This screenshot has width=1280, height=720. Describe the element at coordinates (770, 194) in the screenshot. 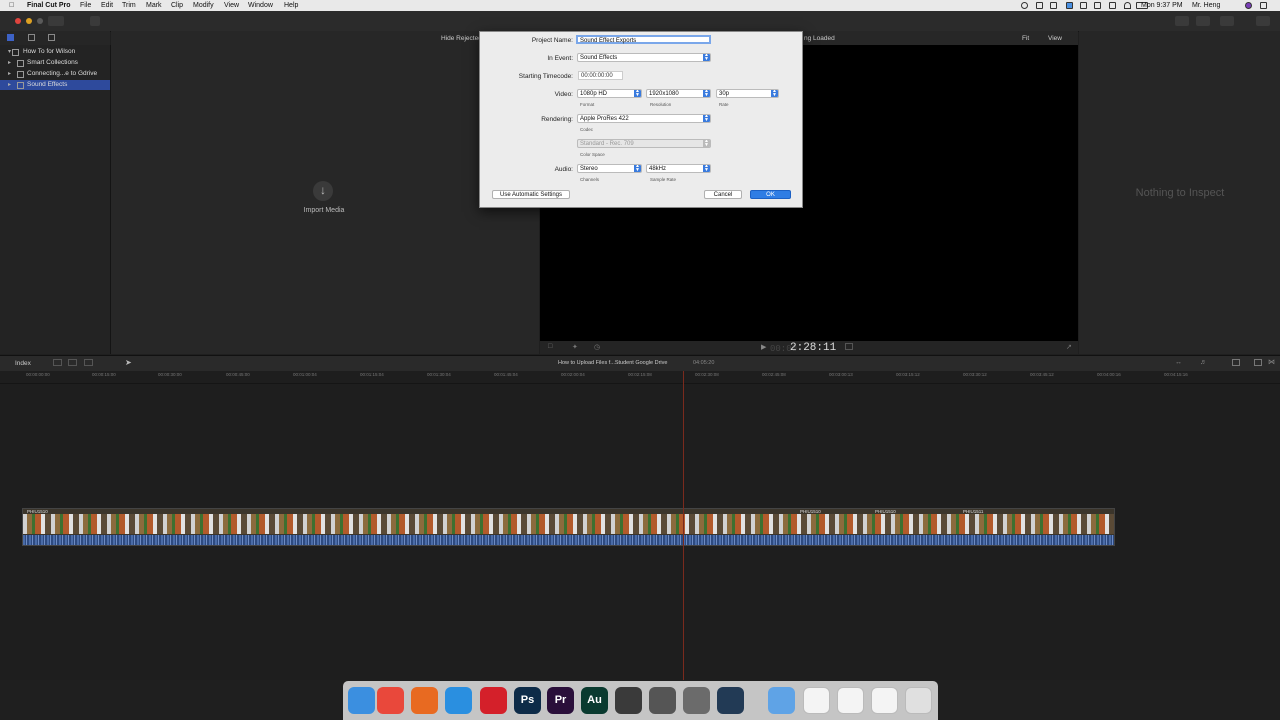

I see `ok-button: OK` at that location.